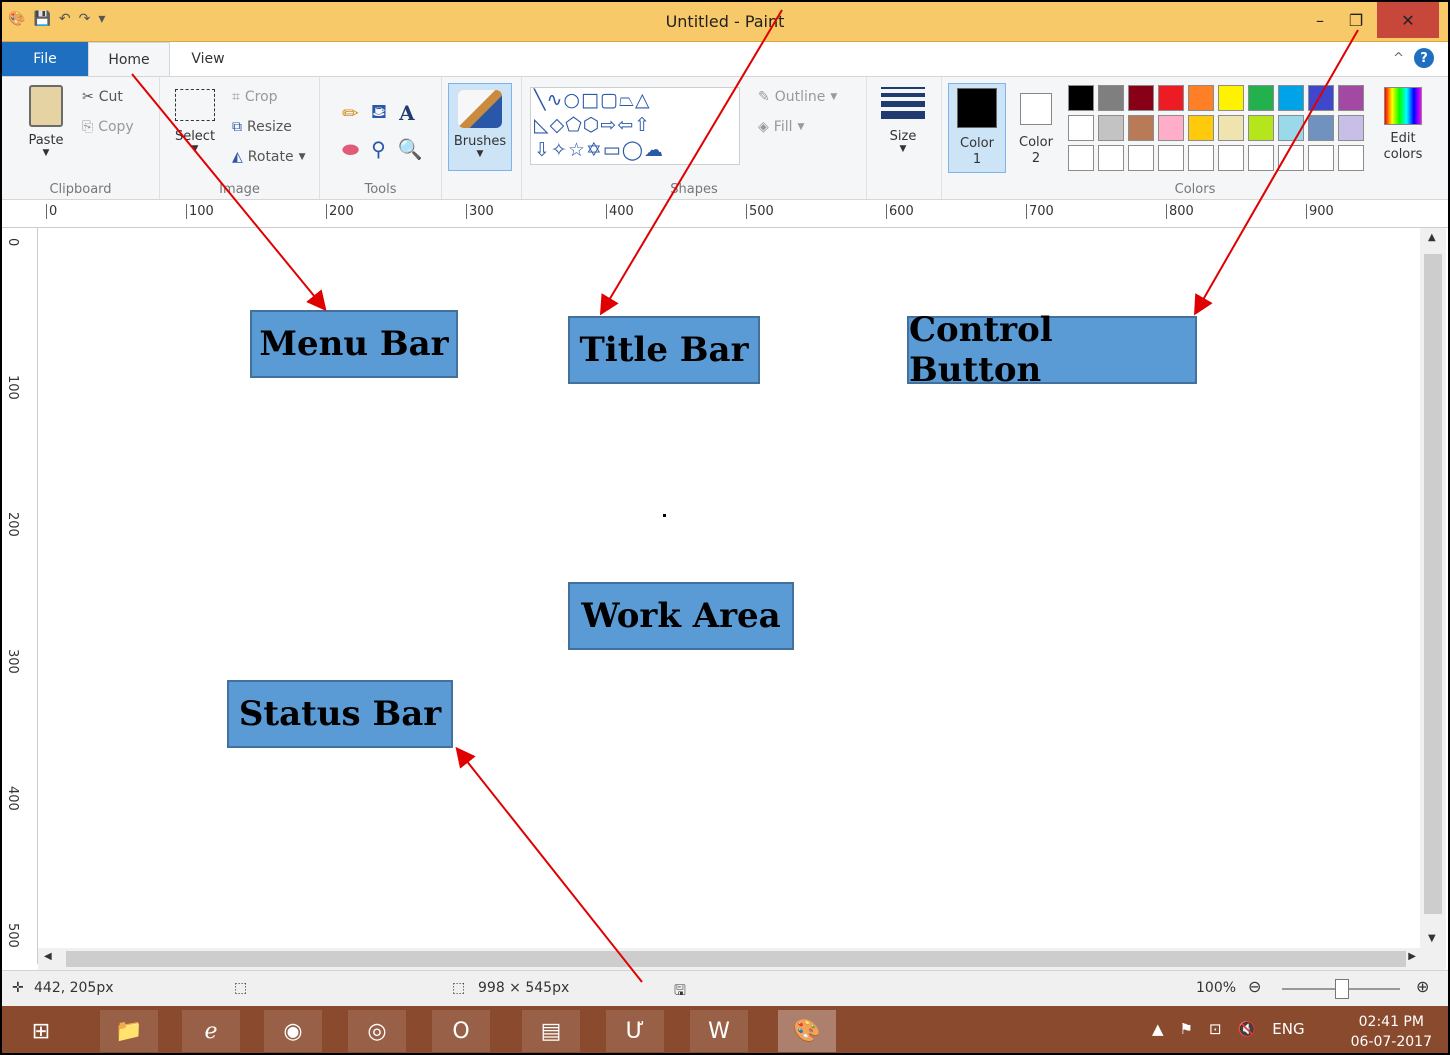  Describe the element at coordinates (635, 126) in the screenshot. I see `shapes-gallery: ╲∿○□▢⏢△ ◺◇⬠⬡⇨⇦⇧ ⇩✧☆✡▭◯☁` at that location.